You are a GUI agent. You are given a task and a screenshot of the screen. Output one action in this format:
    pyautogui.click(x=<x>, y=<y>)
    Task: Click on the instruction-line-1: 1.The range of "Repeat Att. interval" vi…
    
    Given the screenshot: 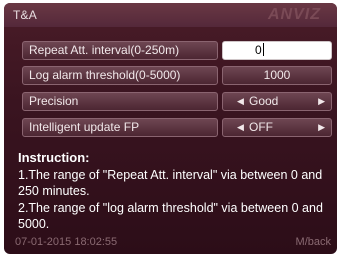 What is the action you would take?
    pyautogui.click(x=170, y=183)
    